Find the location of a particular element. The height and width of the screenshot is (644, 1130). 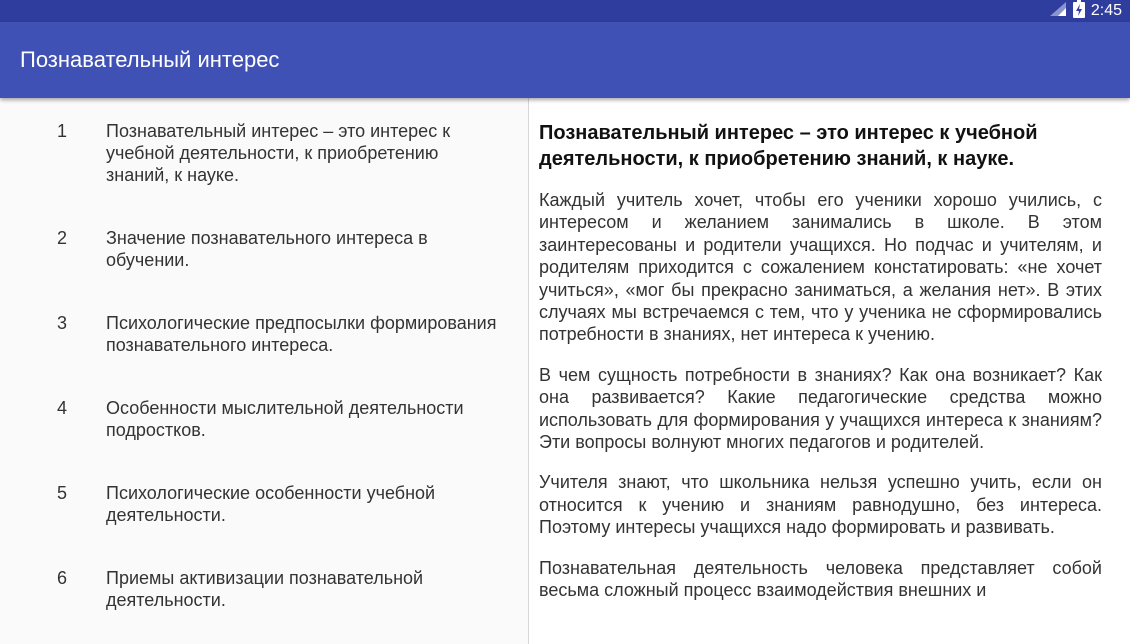

list-item-number: 4 is located at coordinates (62, 408).